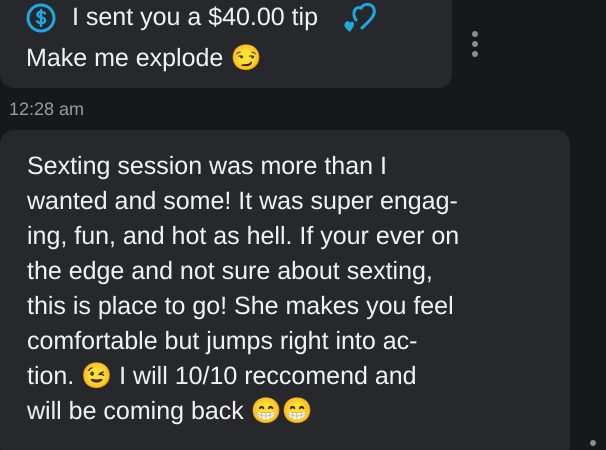 The height and width of the screenshot is (450, 606). Describe the element at coordinates (195, 17) in the screenshot. I see `tip-text: I sent you a $40.00 tip` at that location.